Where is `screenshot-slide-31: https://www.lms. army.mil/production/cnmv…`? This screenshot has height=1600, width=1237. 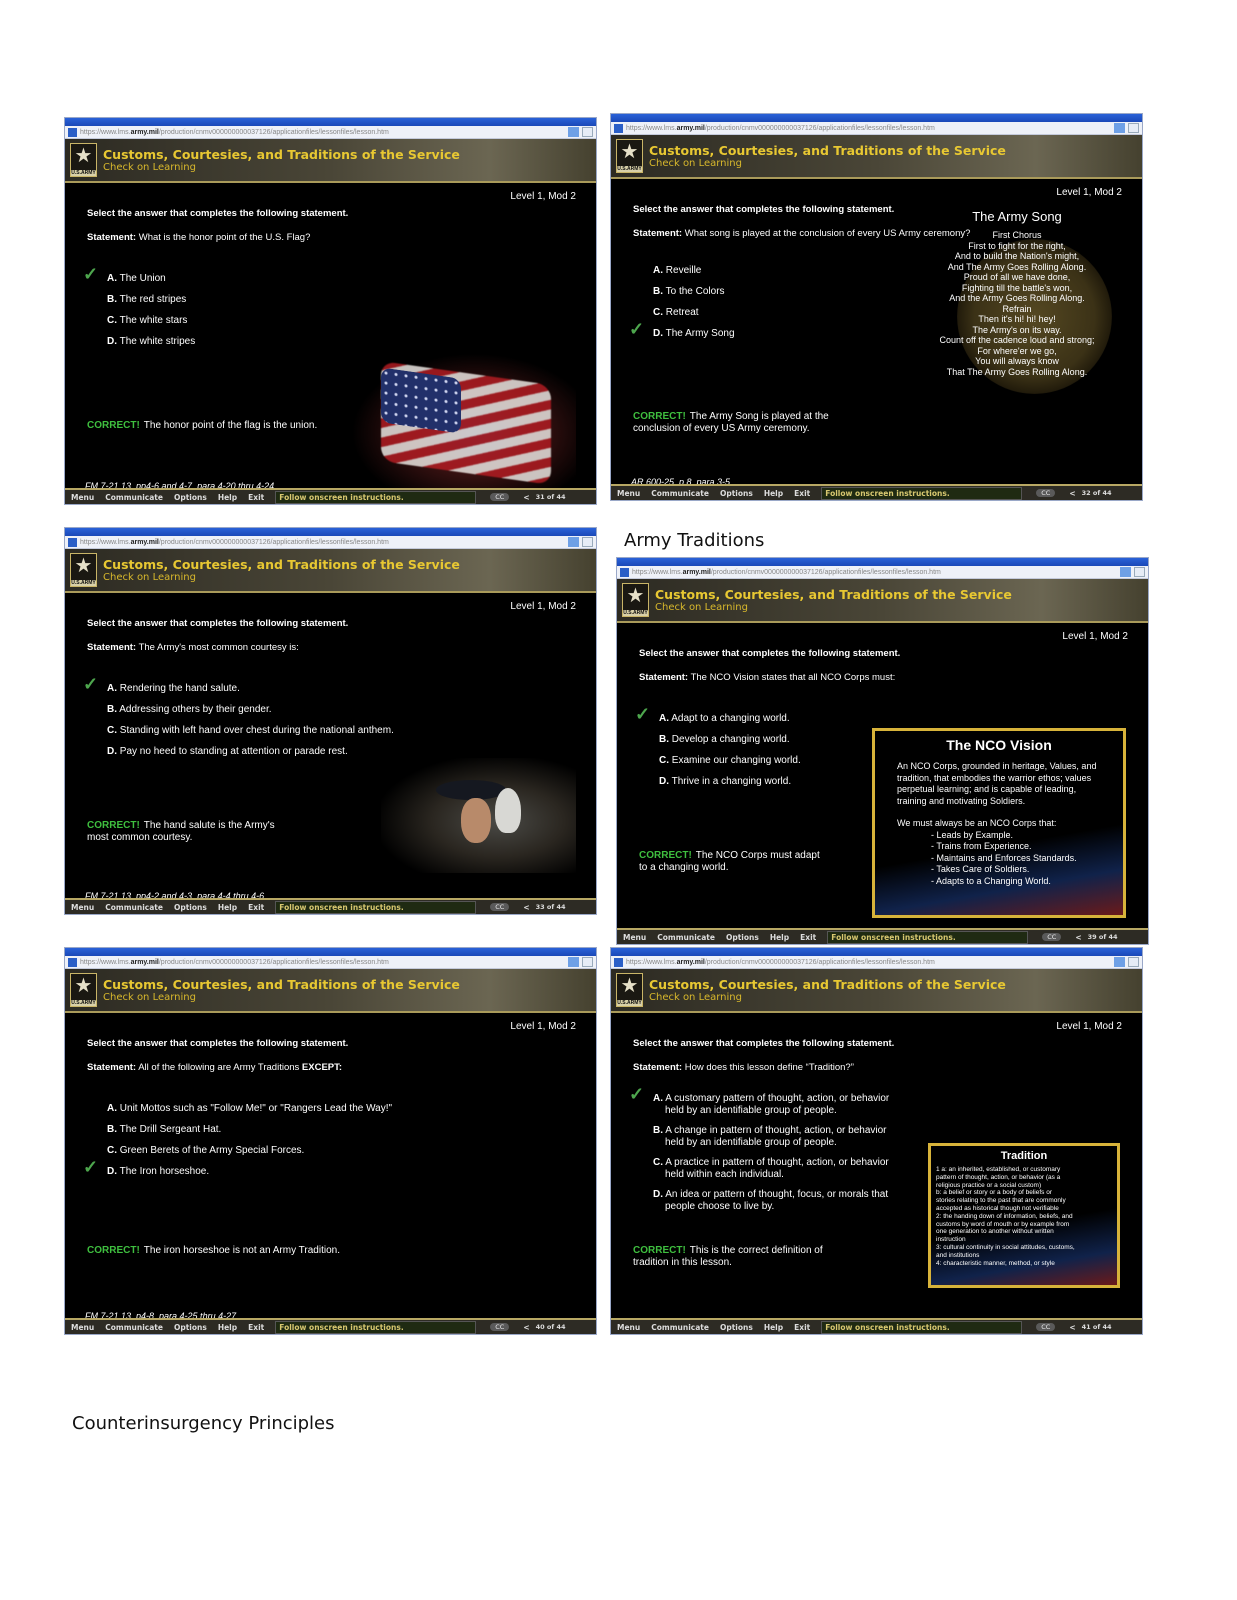 screenshot-slide-31: https://www.lms. army.mil/production/cnmv… is located at coordinates (330, 311).